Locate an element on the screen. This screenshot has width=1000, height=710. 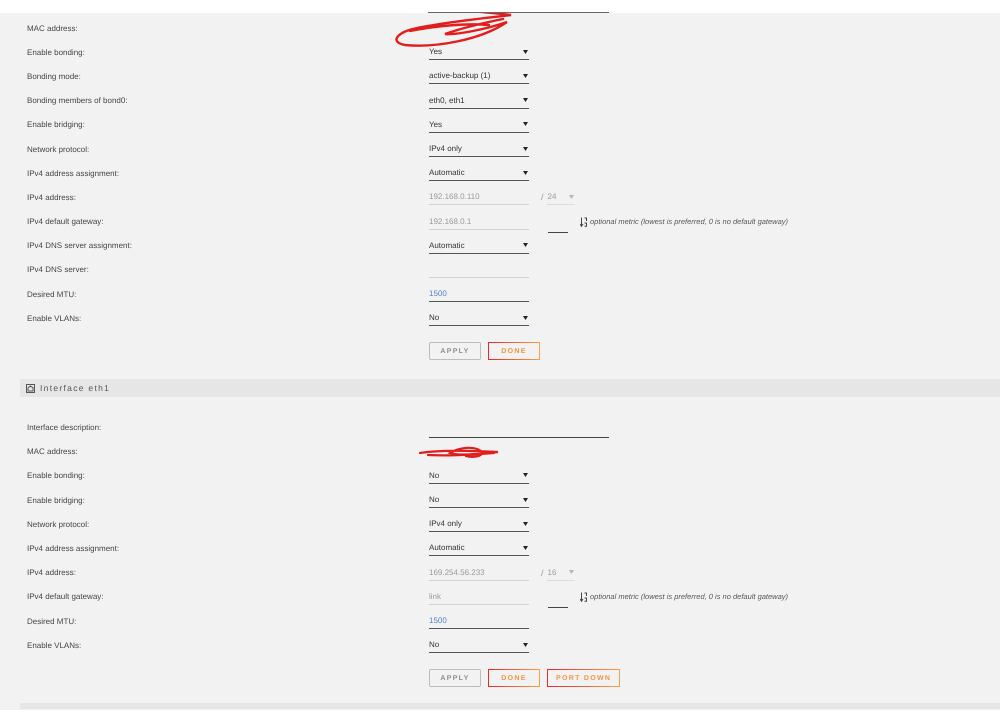
dropdown: active-backup (1) is located at coordinates (479, 76).